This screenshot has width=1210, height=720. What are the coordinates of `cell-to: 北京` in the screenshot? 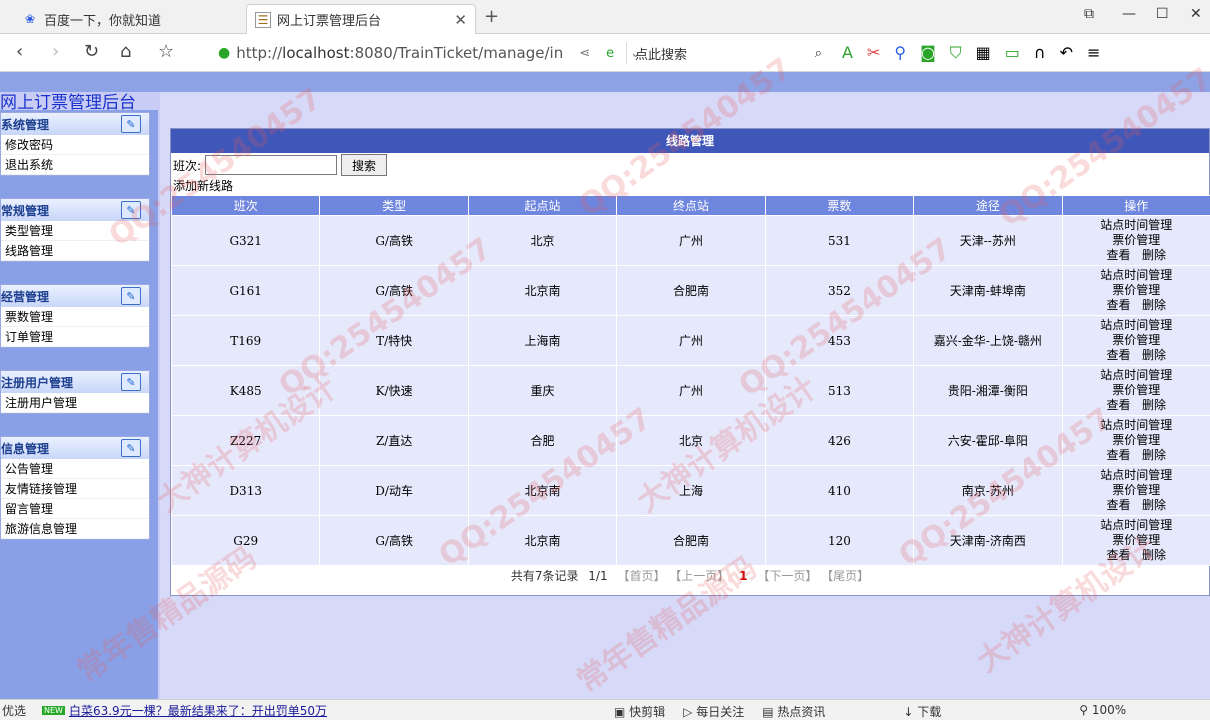 It's located at (691, 440).